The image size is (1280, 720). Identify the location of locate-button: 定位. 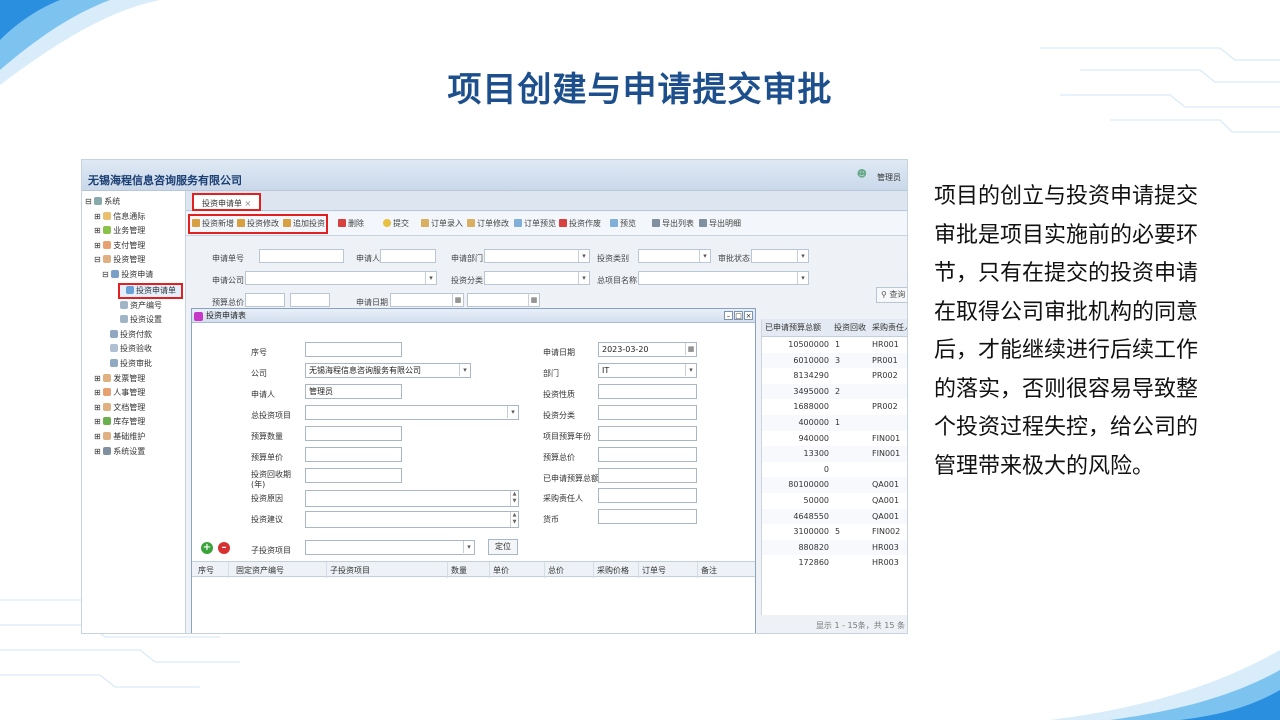
(503, 547).